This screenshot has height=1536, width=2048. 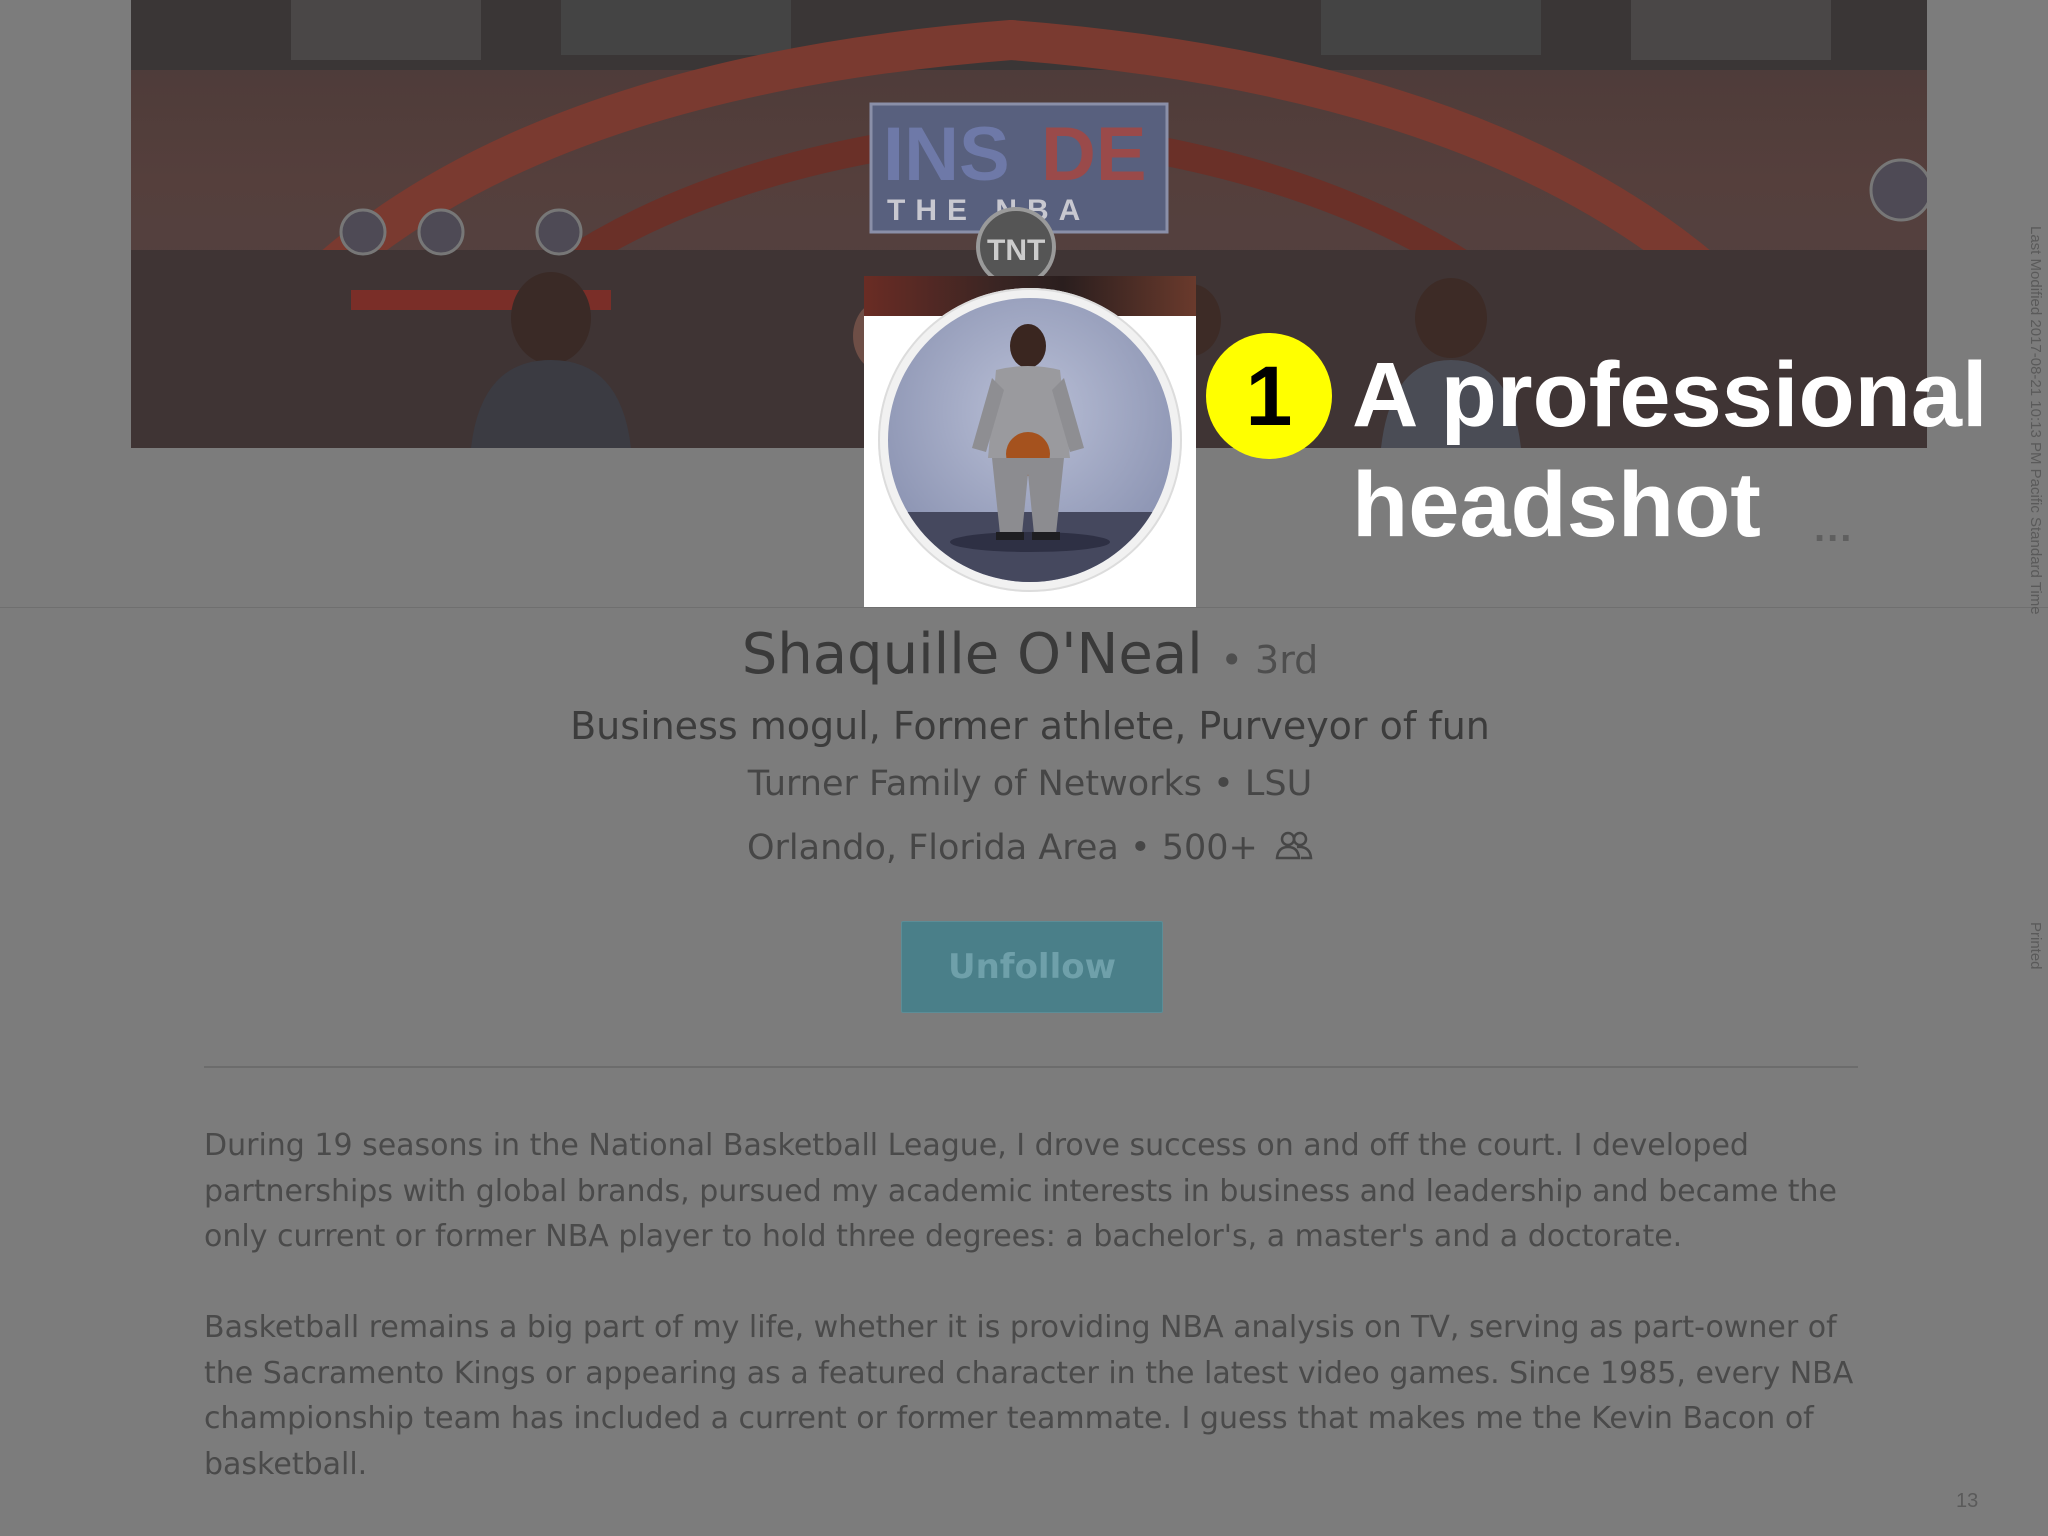 I want to click on profile-name-row: Shaquille O'Neal • 3rd, so click(x=1024, y=654).